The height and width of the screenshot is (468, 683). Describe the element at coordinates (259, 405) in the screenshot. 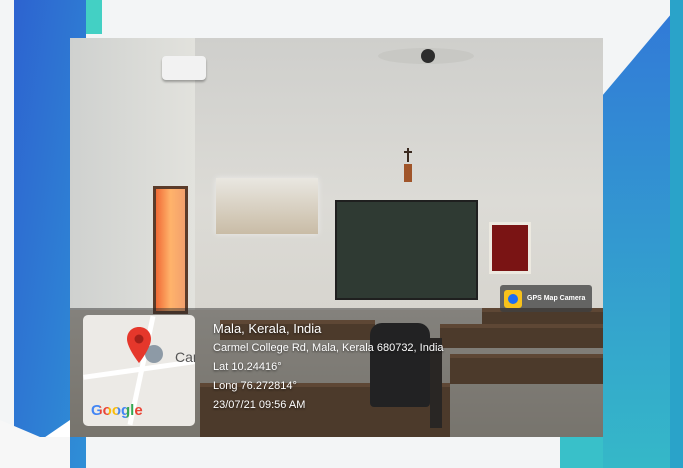

I see `timestamp: 23/07/21 09:56 AM` at that location.